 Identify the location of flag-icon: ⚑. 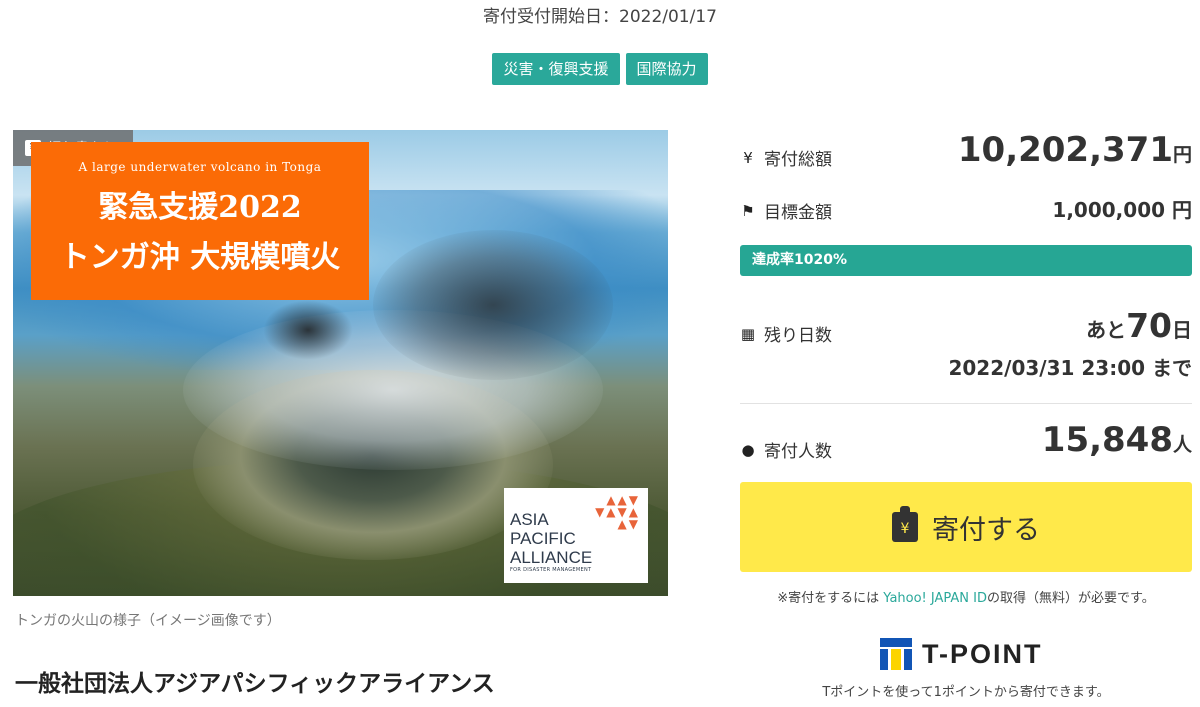
(748, 210).